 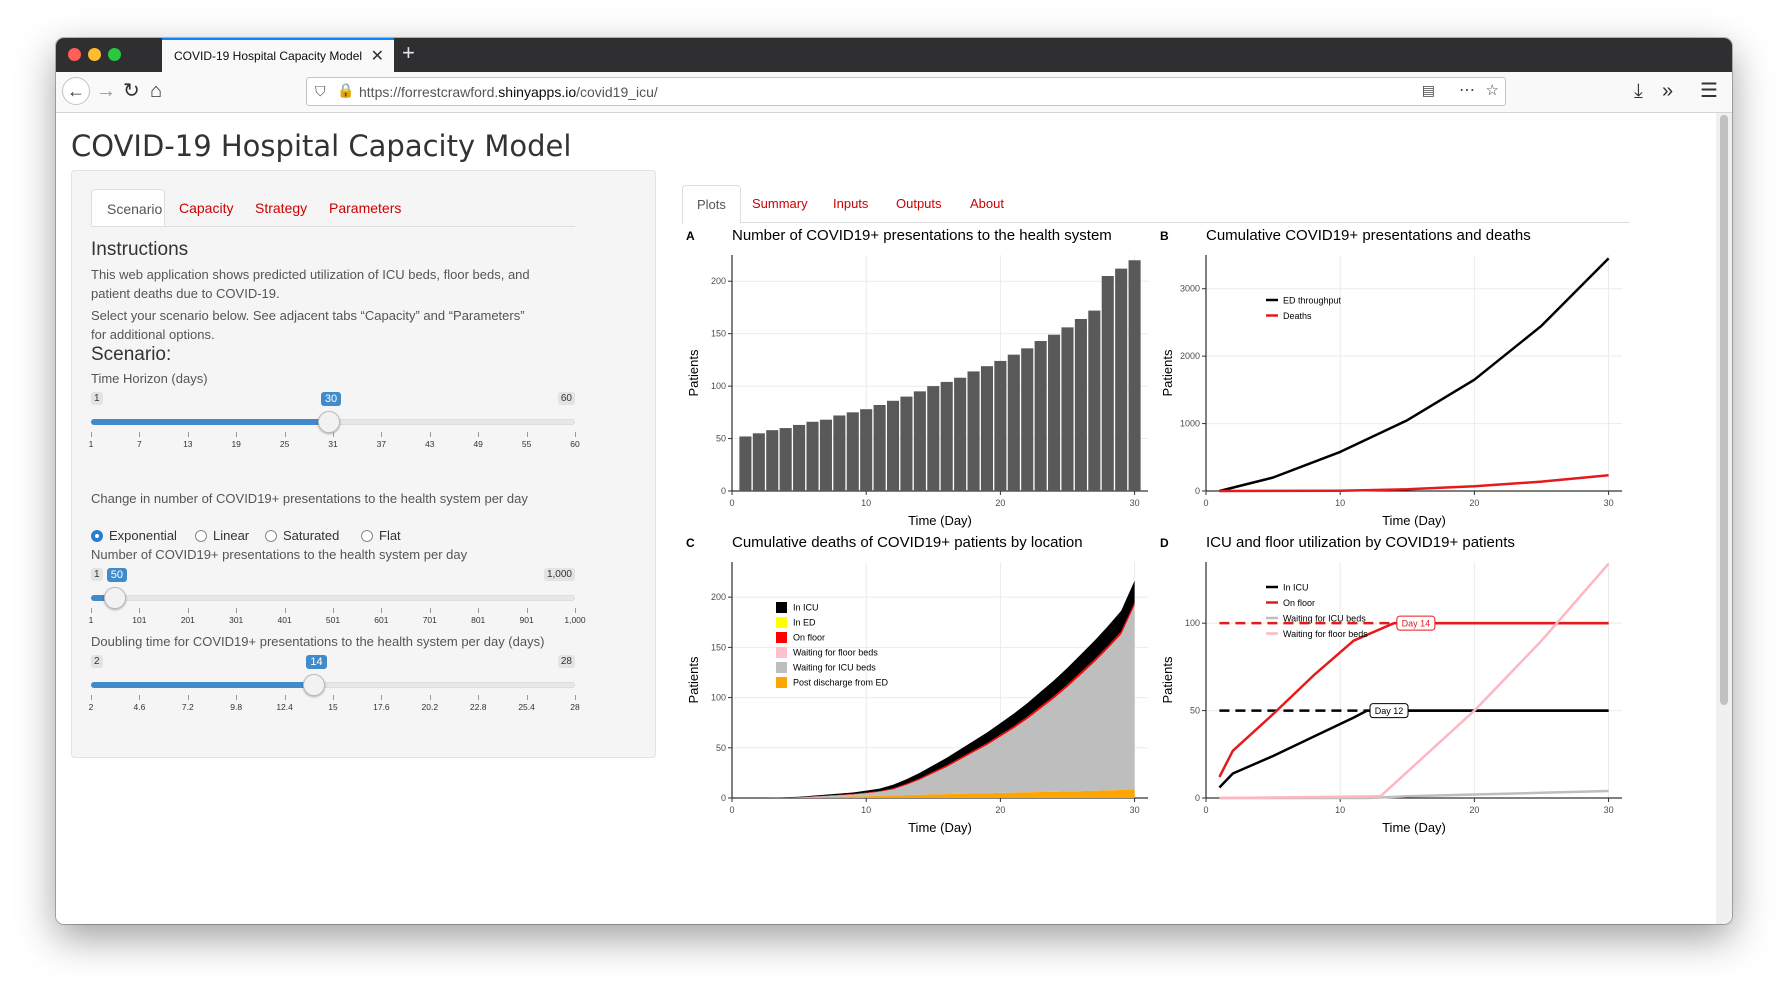 I want to click on slider-ticks: 1 7 13 19 25 31 37 43 49 55 60, so click(x=334, y=442).